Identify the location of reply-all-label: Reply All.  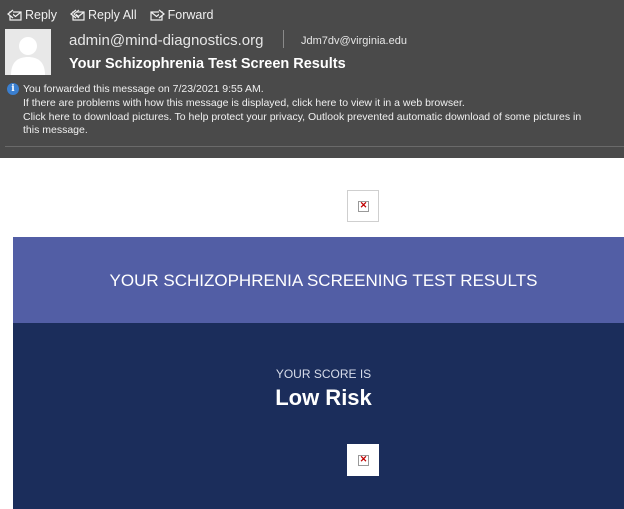
(112, 15).